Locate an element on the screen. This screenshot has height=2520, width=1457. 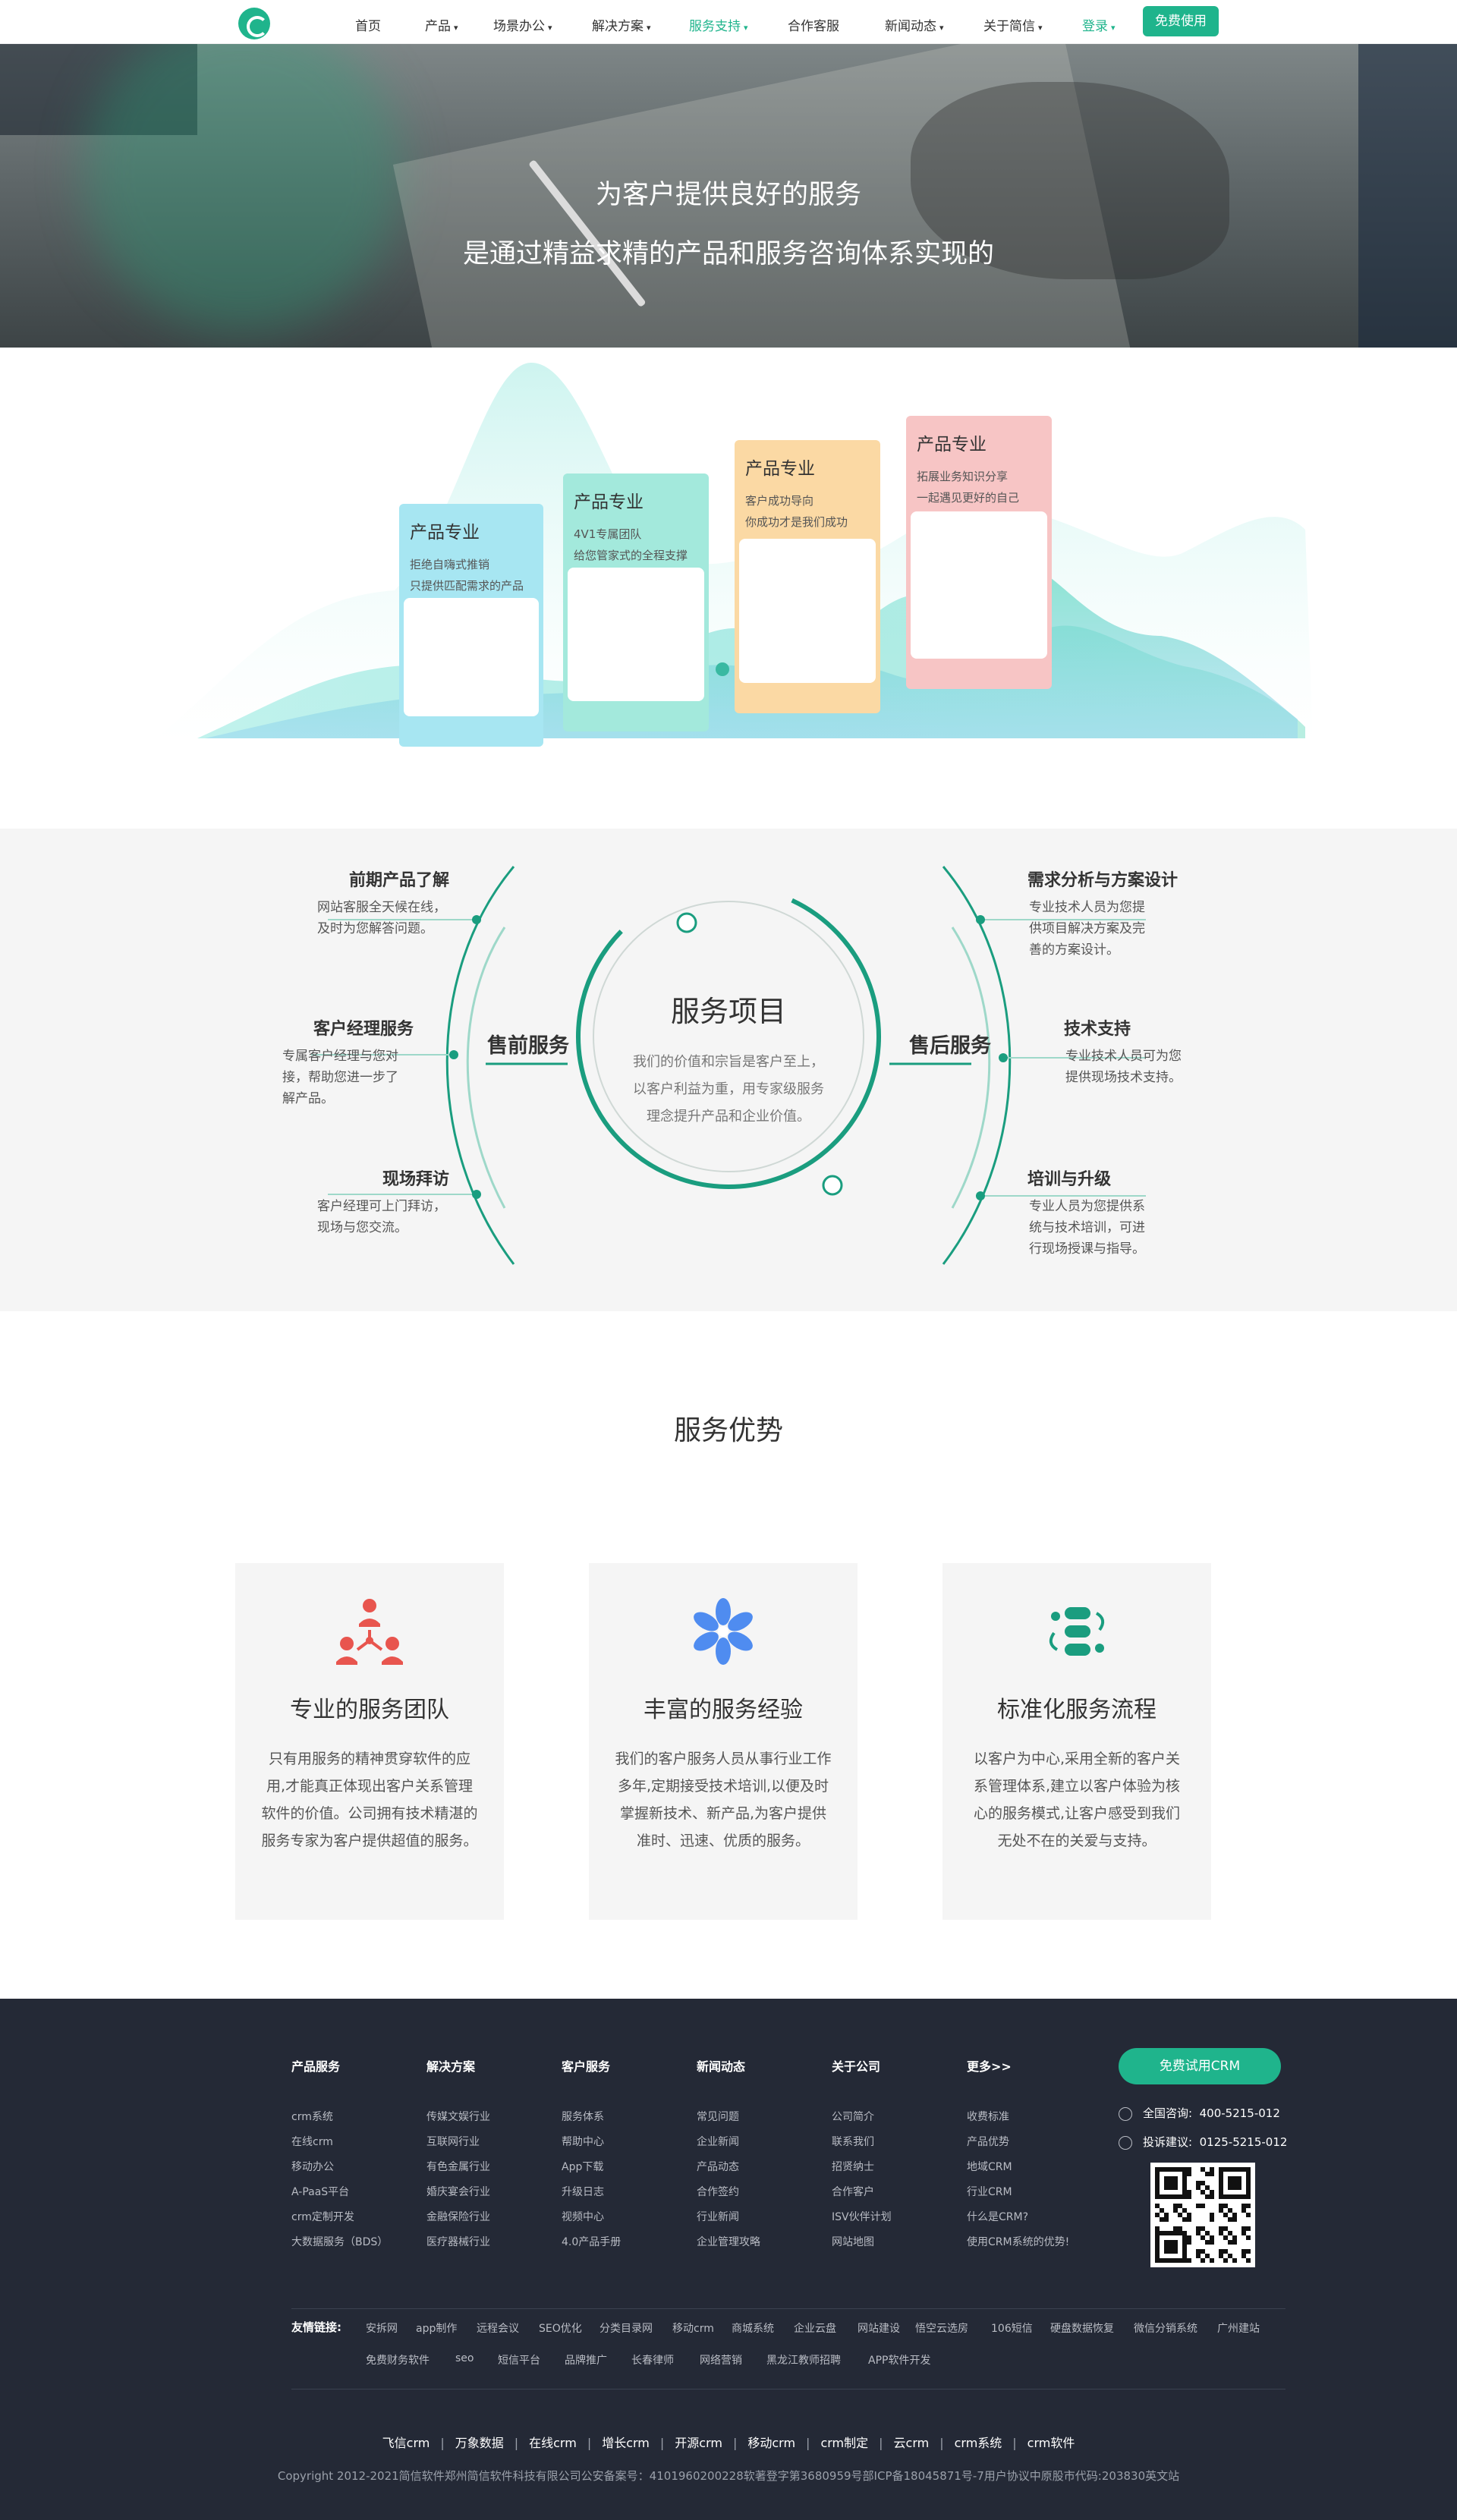
friend-link: 网络营销 is located at coordinates (721, 2359).